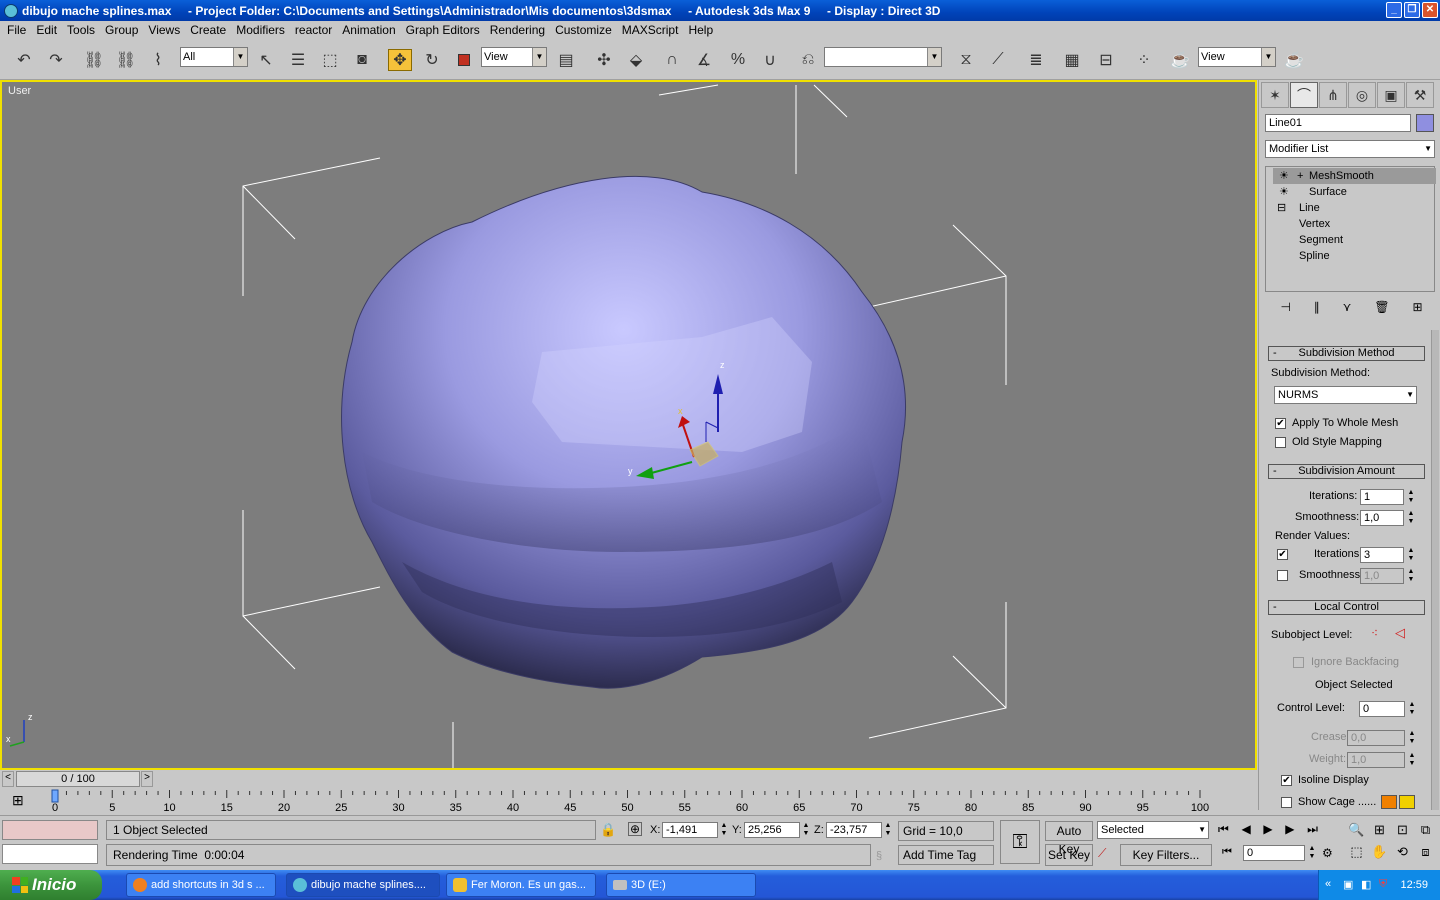 This screenshot has width=1440, height=900. I want to click on configure-sets-icon: ⊞, so click(1417, 309).